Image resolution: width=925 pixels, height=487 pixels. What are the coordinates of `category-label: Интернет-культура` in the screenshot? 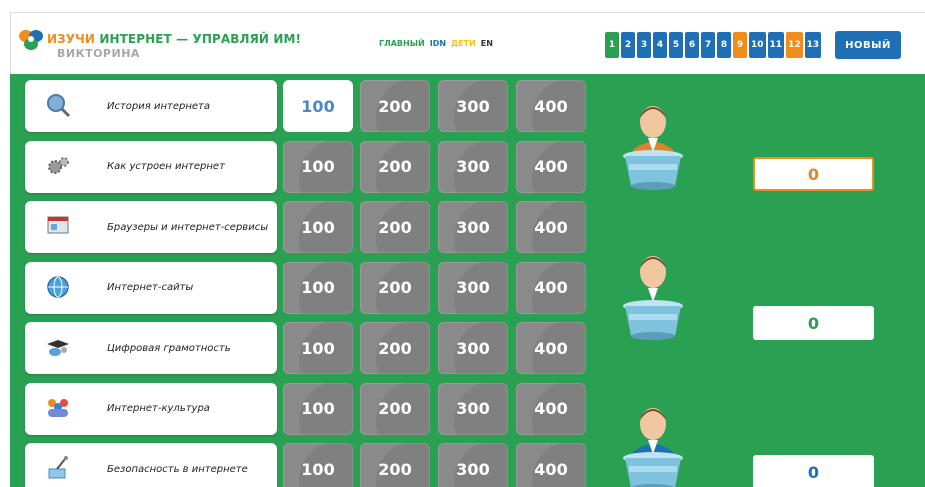 It's located at (158, 408).